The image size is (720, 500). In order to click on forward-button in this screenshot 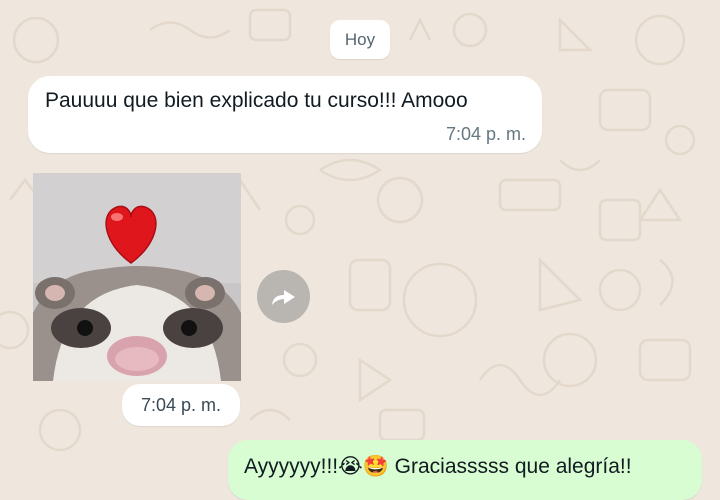, I will do `click(283, 296)`.